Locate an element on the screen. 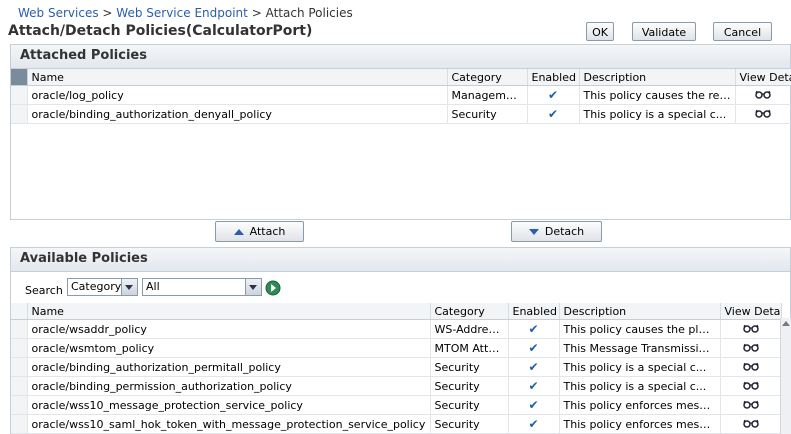 This screenshot has height=434, width=791. arrow-down-icon is located at coordinates (533, 232).